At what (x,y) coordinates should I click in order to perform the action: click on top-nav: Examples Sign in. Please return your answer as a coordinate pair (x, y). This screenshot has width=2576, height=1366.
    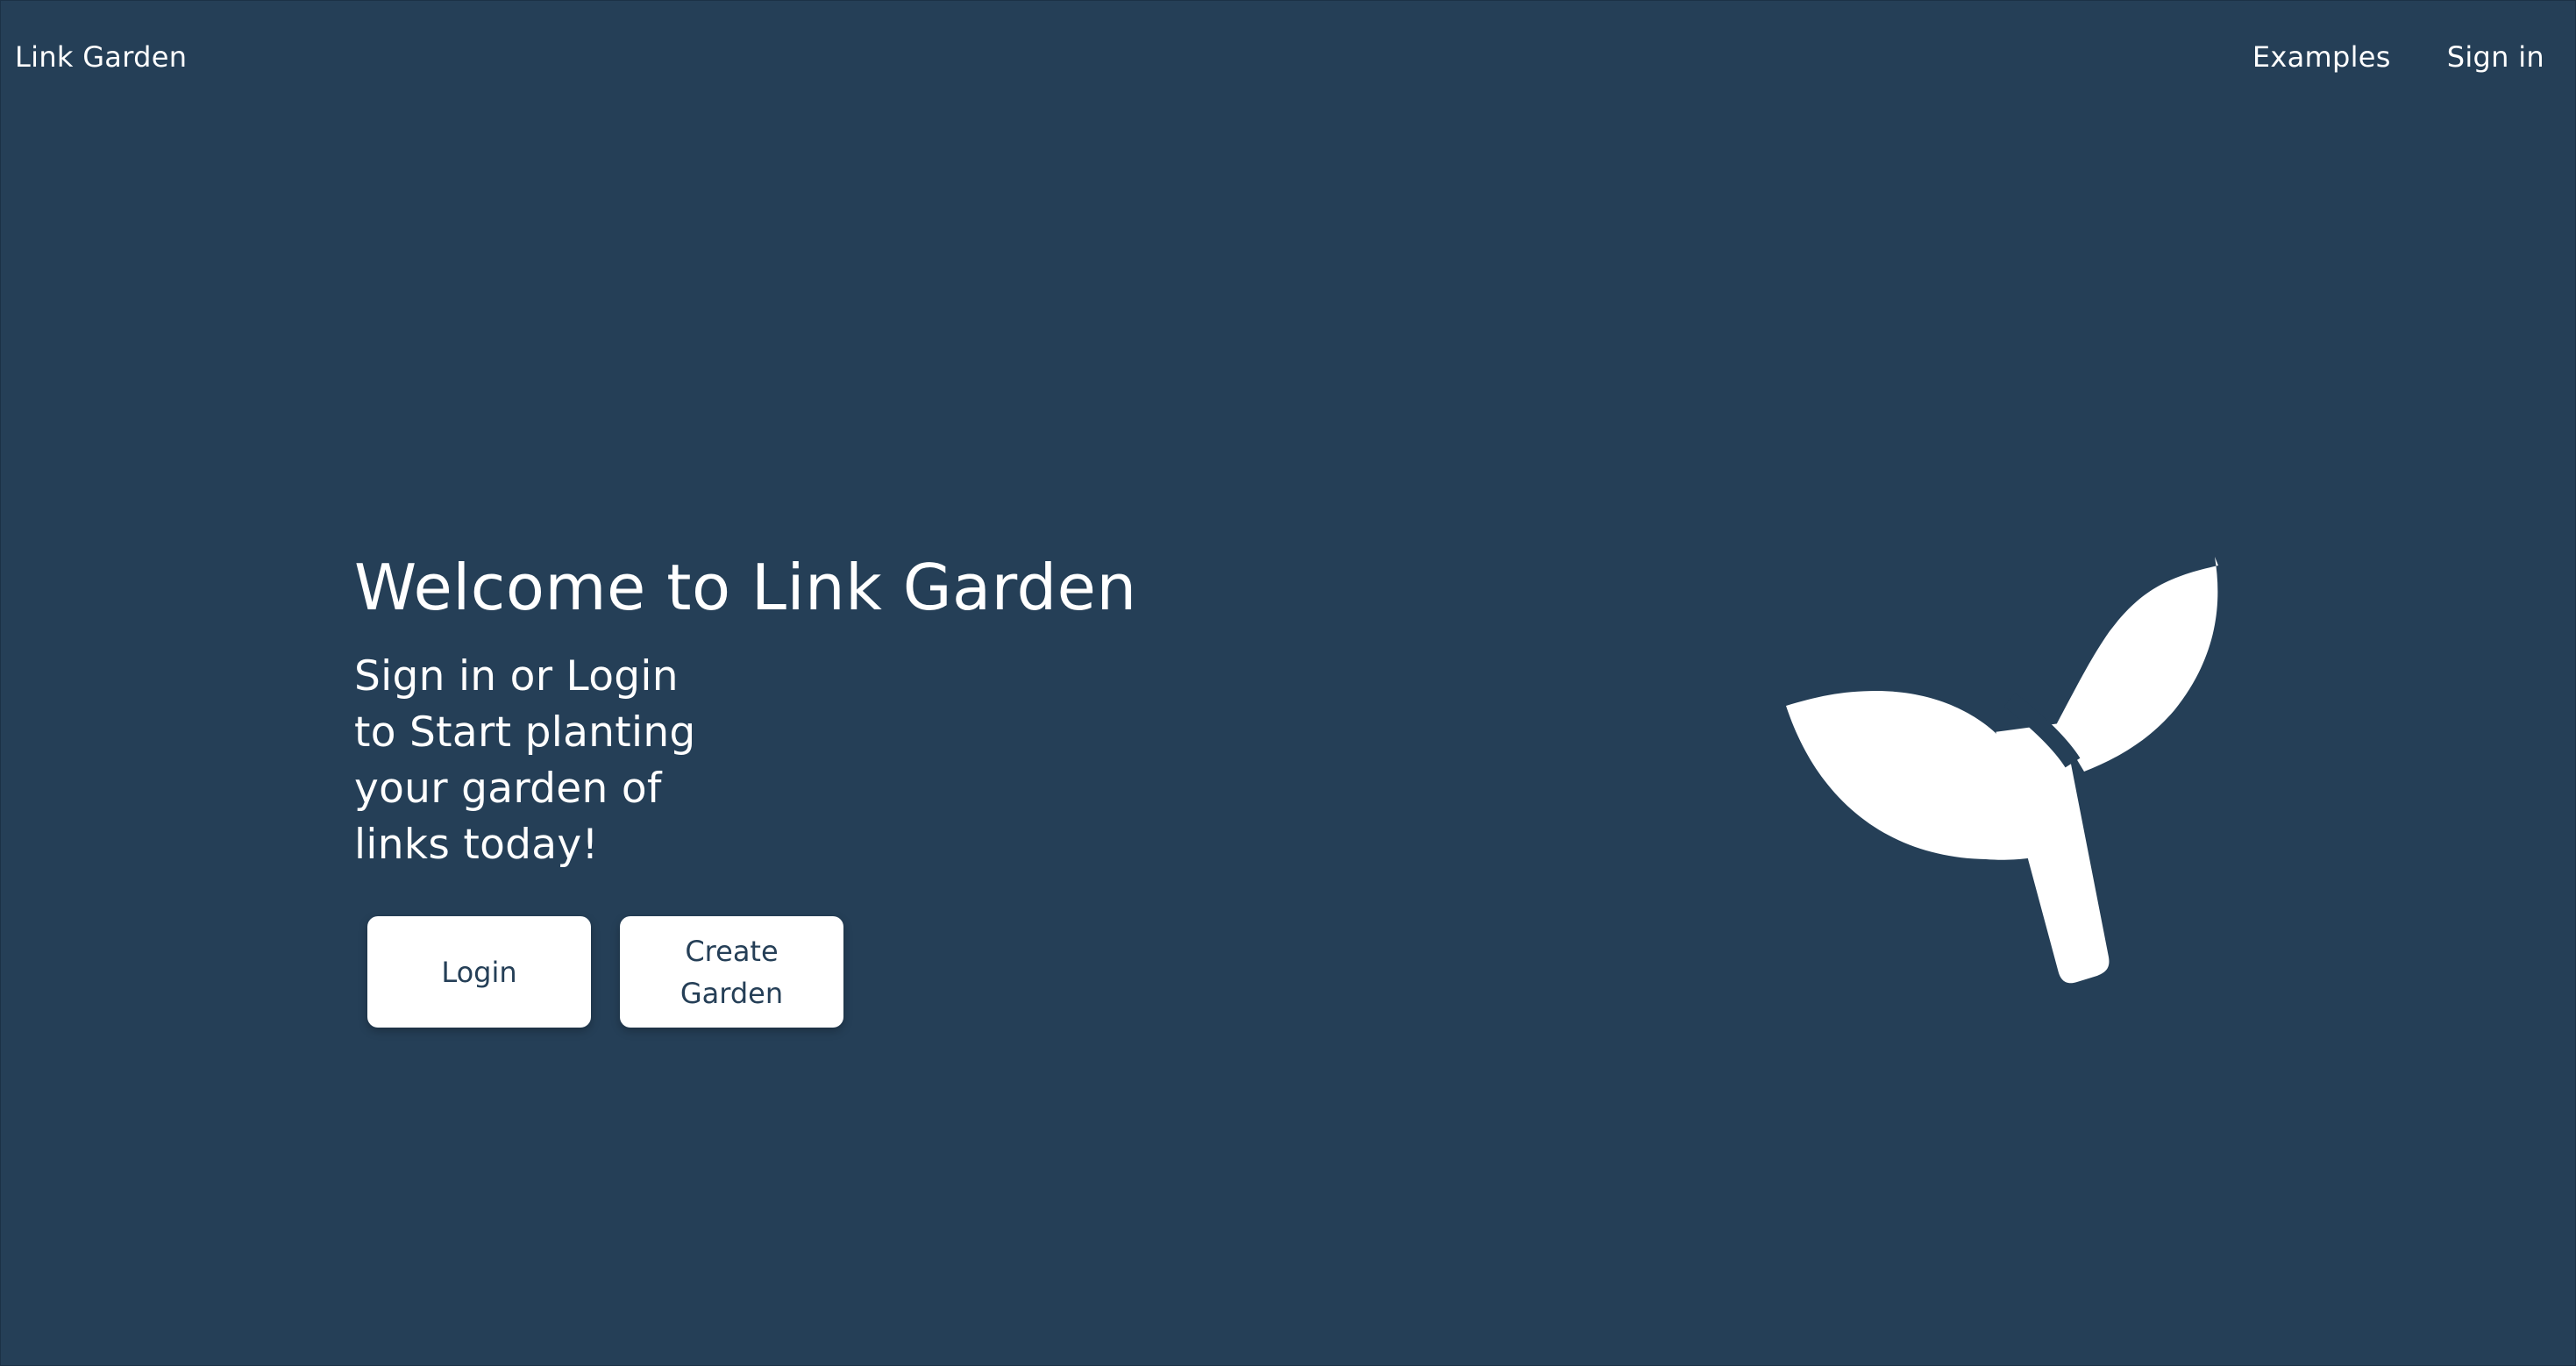
    Looking at the image, I should click on (2398, 57).